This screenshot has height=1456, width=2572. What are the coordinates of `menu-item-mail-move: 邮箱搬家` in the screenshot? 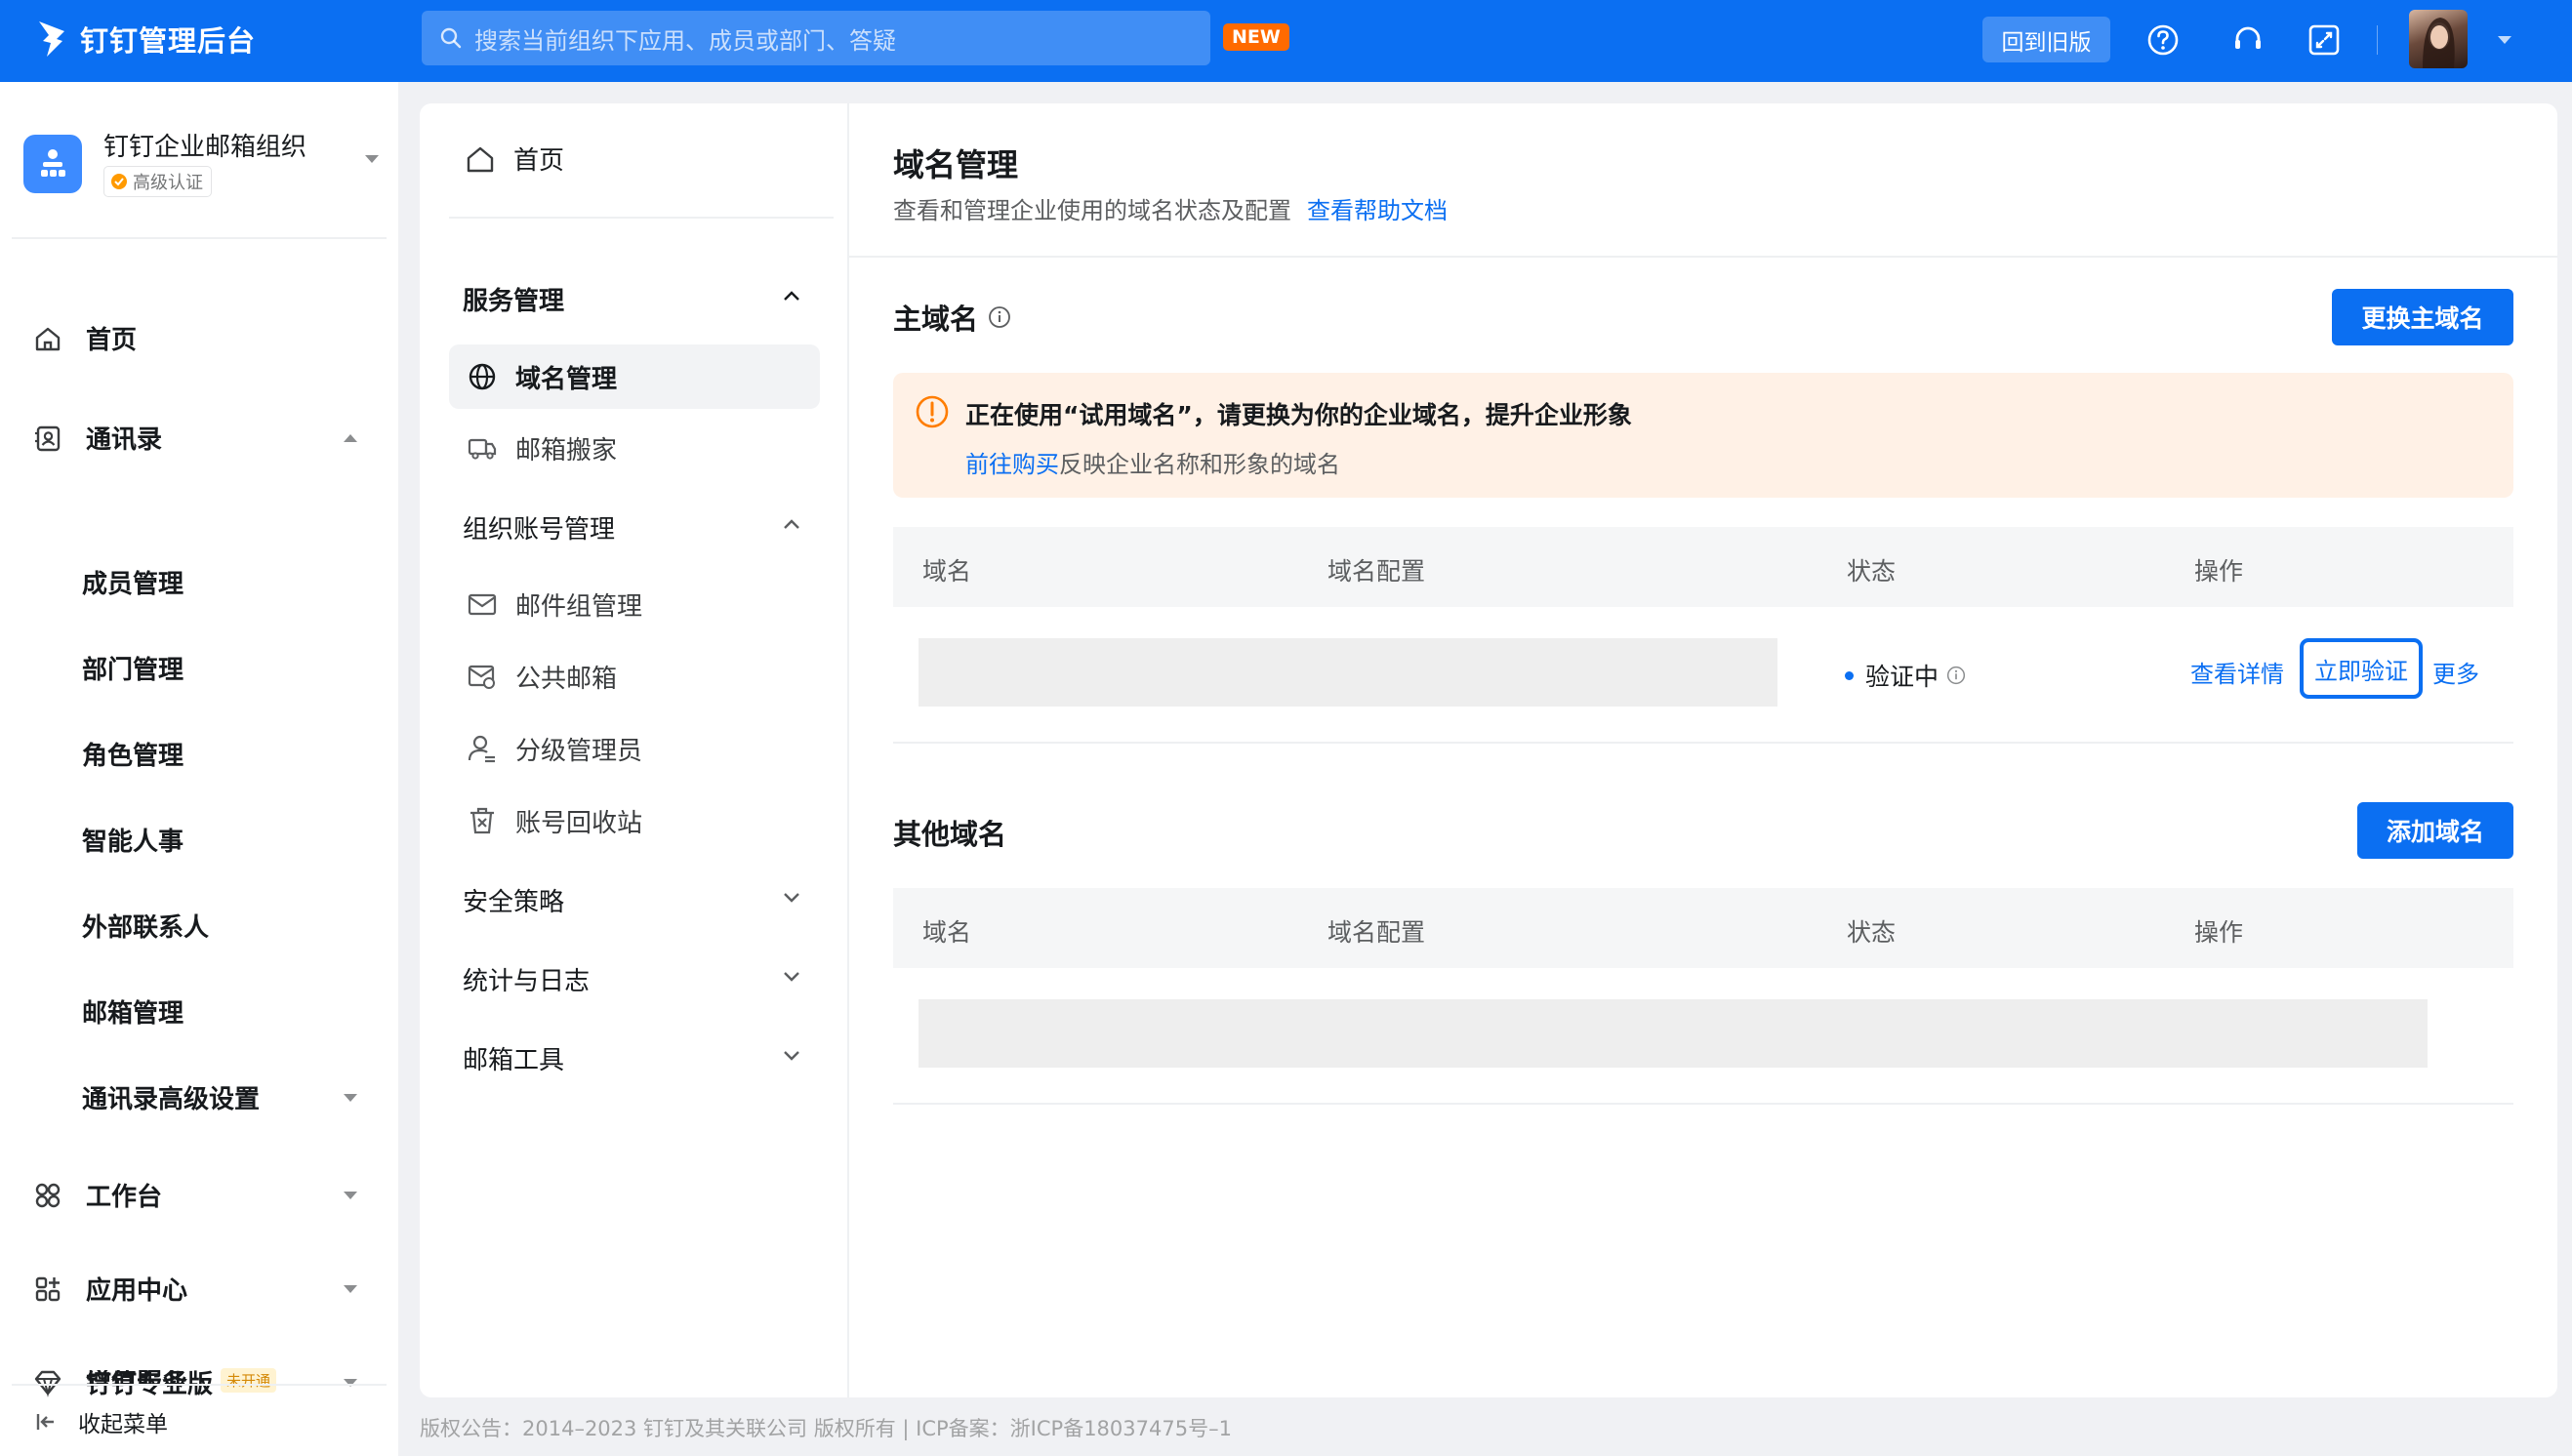 It's located at (634, 448).